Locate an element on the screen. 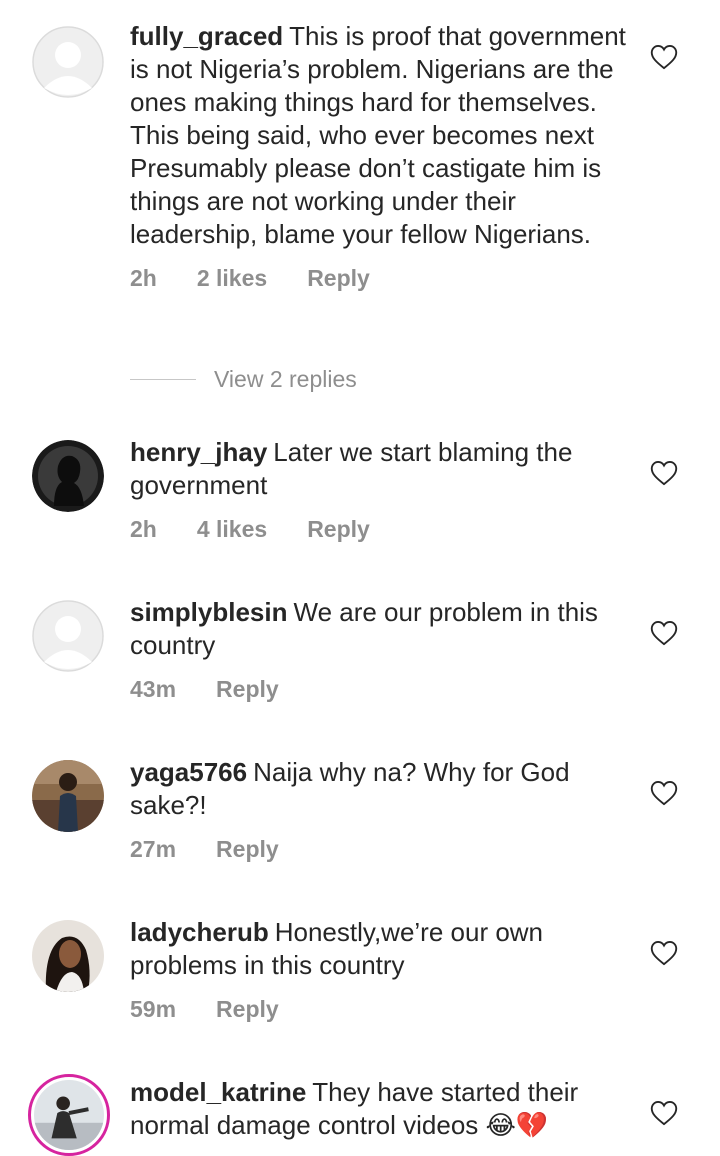 The image size is (720, 1156). comment-username: henry_jhay is located at coordinates (198, 452).